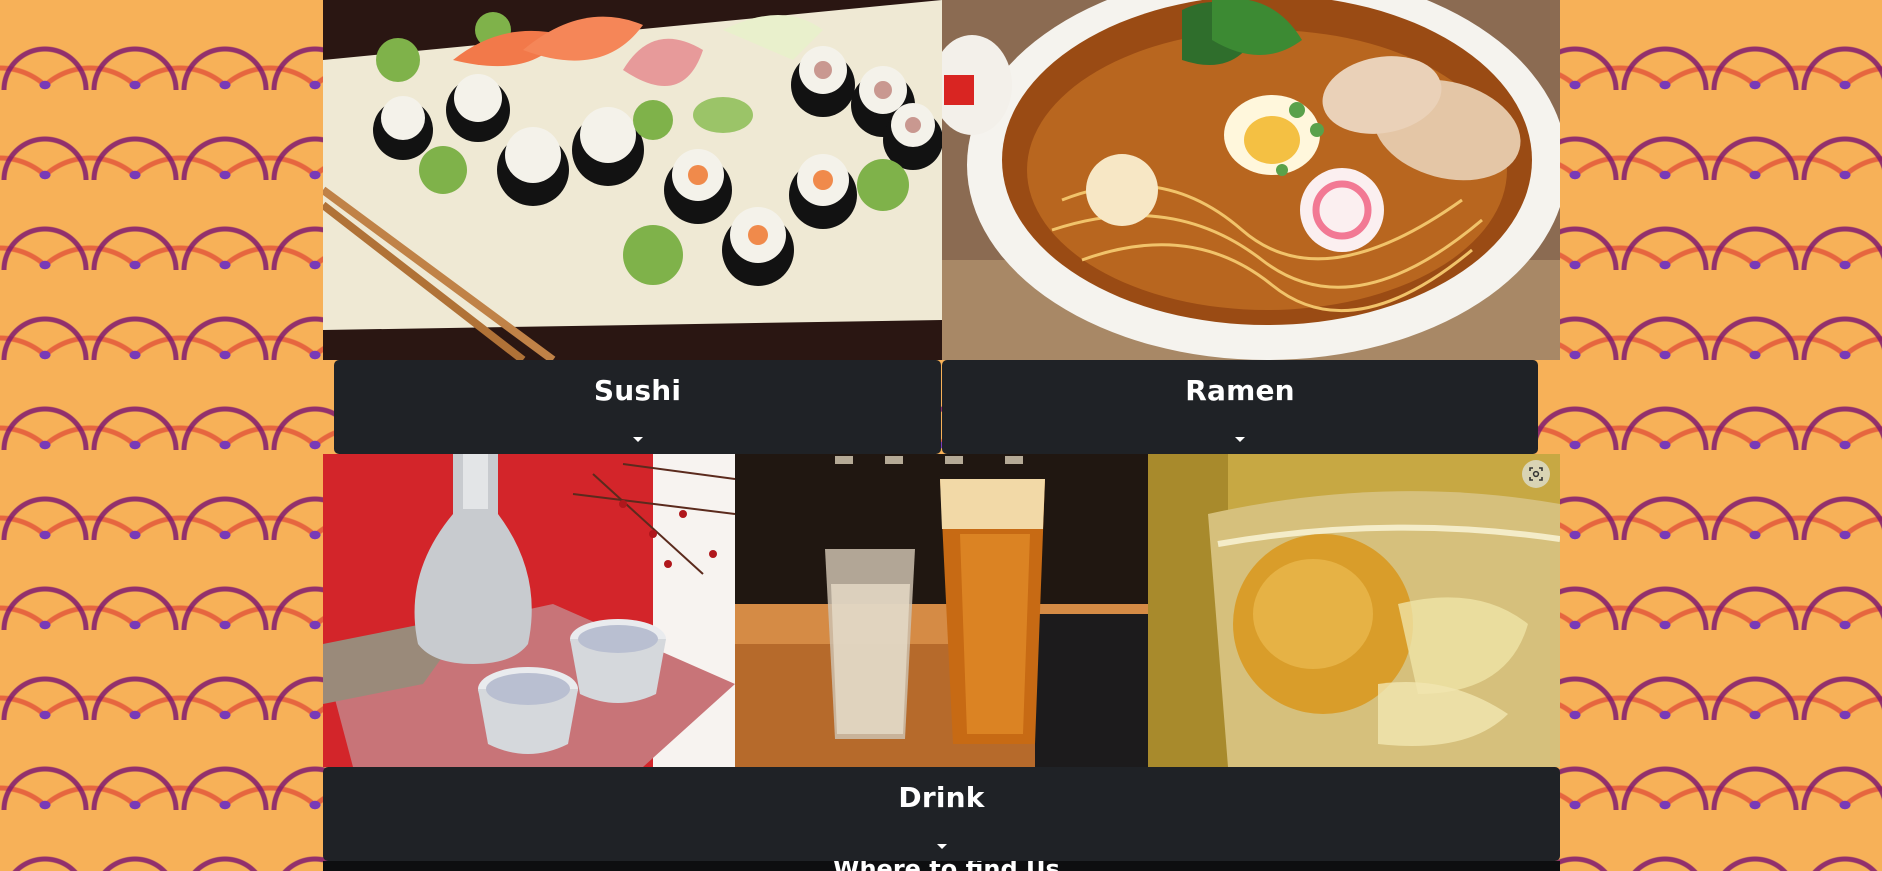  What do you see at coordinates (1354, 610) in the screenshot?
I see `umeshu-image` at bounding box center [1354, 610].